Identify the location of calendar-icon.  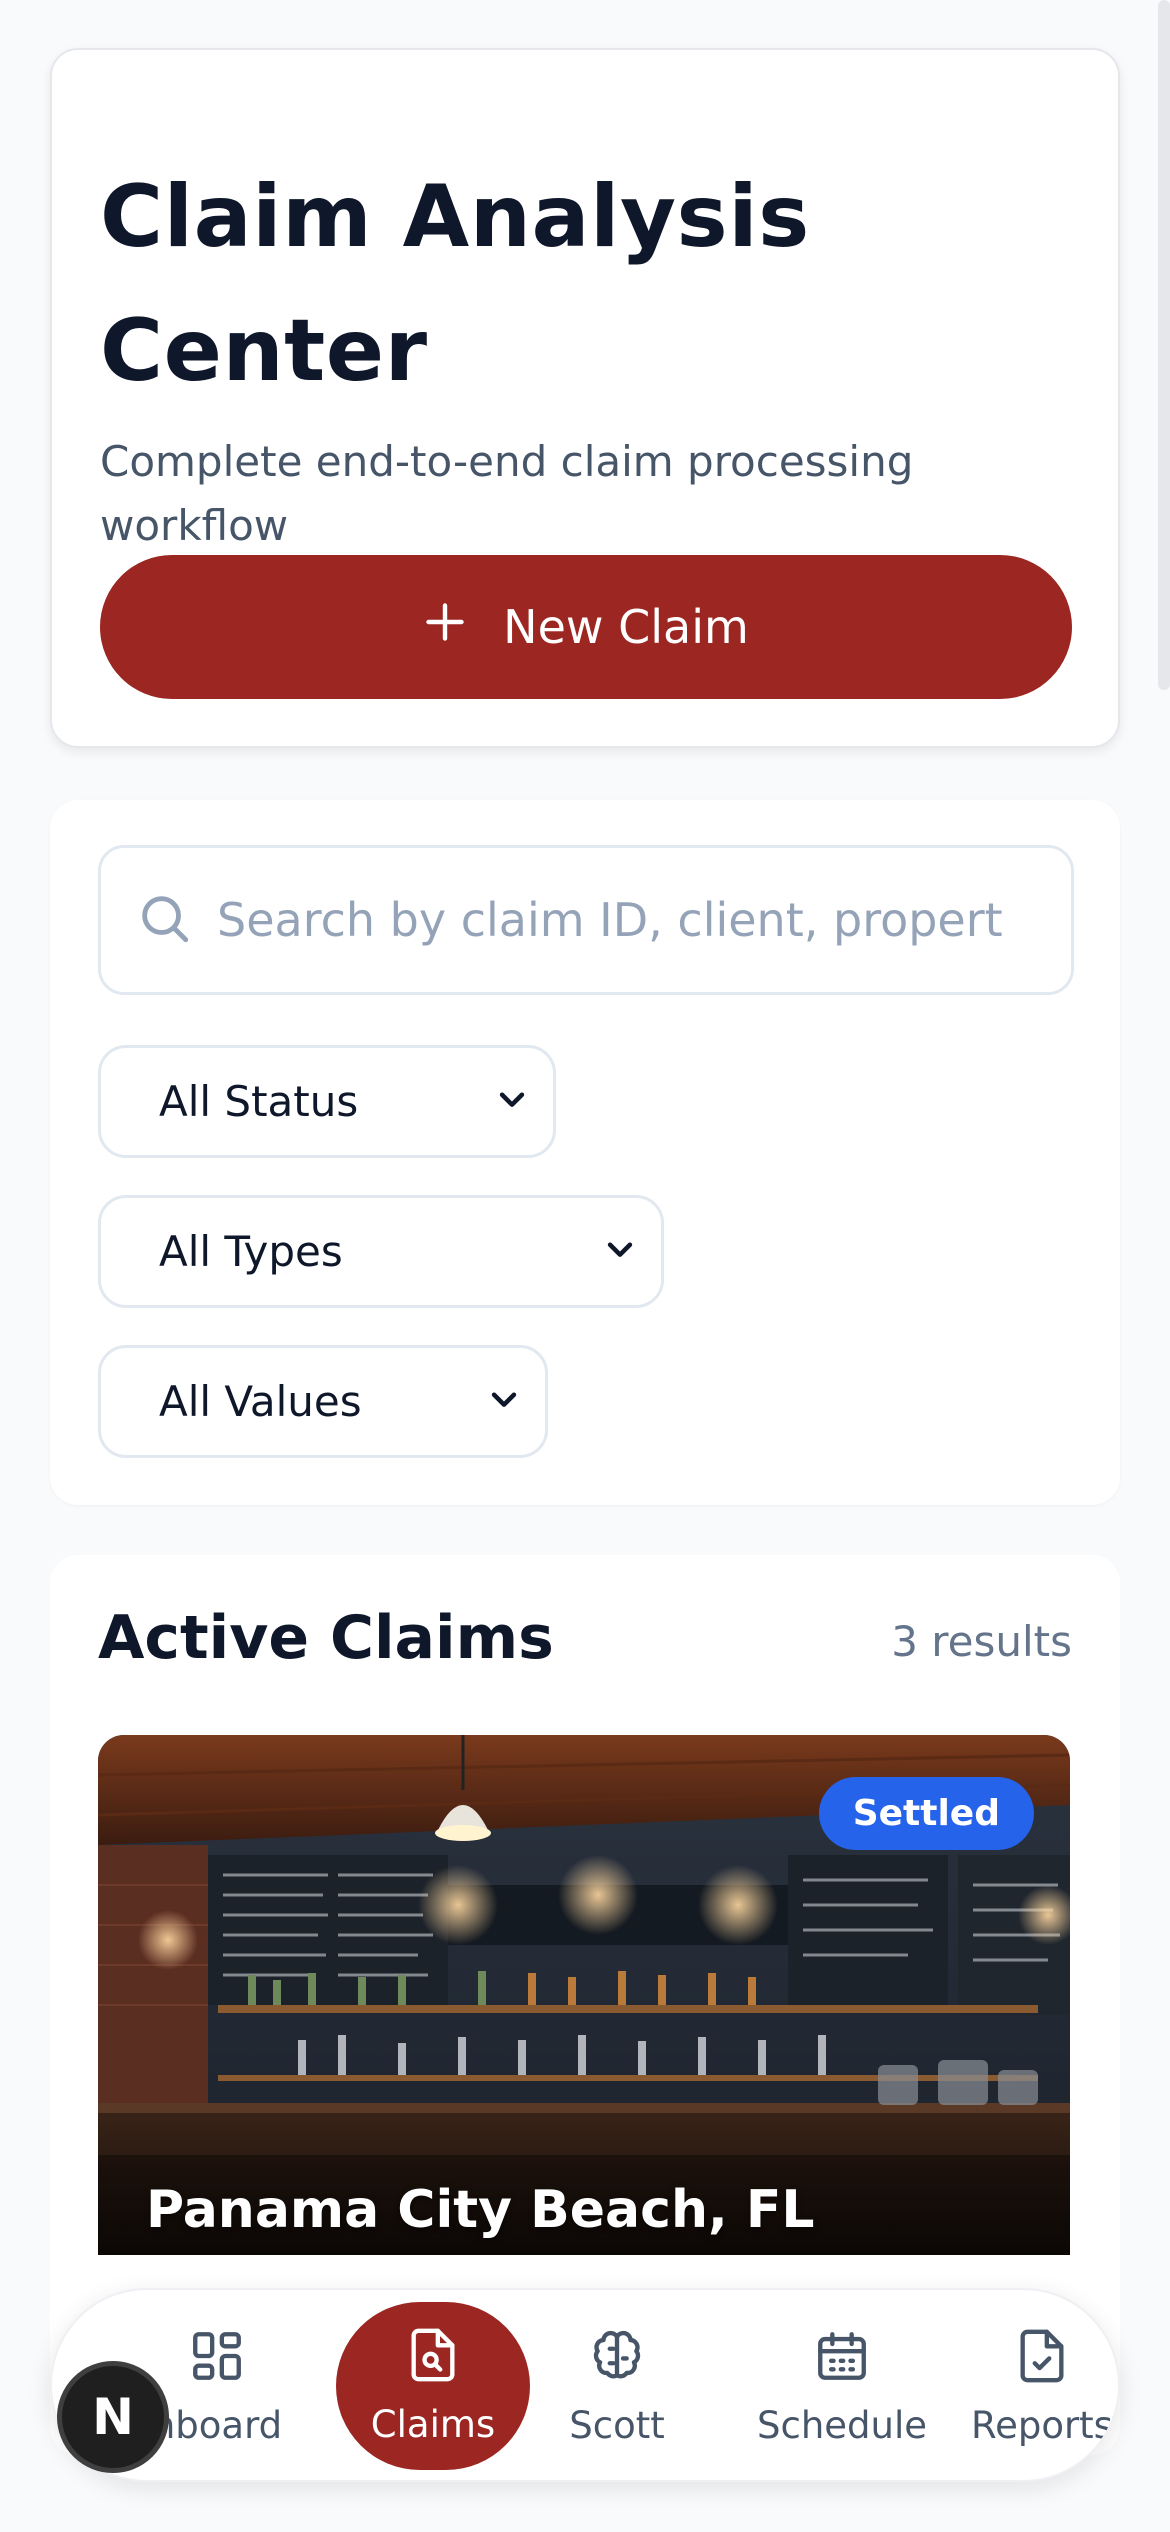
(842, 2360).